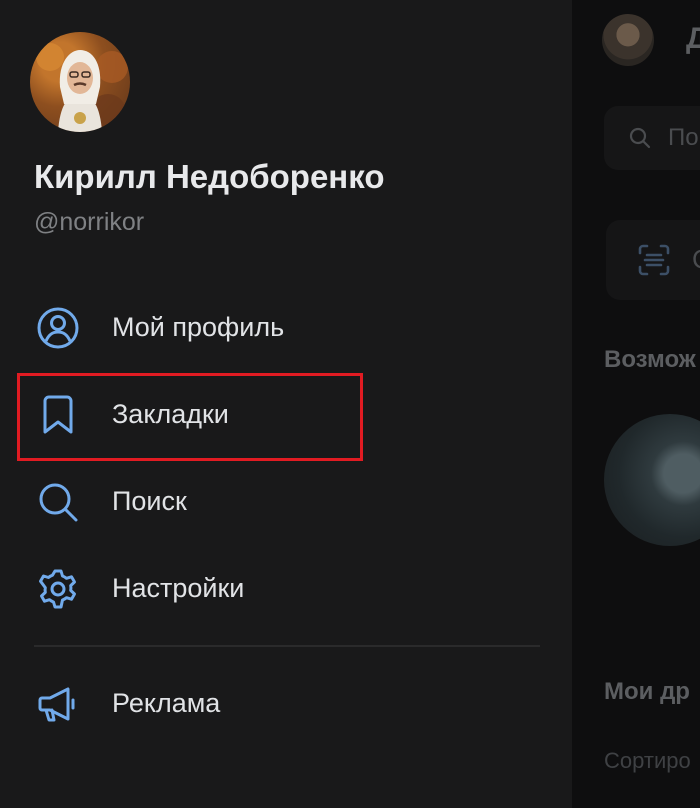 Image resolution: width=700 pixels, height=808 pixels. What do you see at coordinates (80, 82) in the screenshot?
I see `avatar` at bounding box center [80, 82].